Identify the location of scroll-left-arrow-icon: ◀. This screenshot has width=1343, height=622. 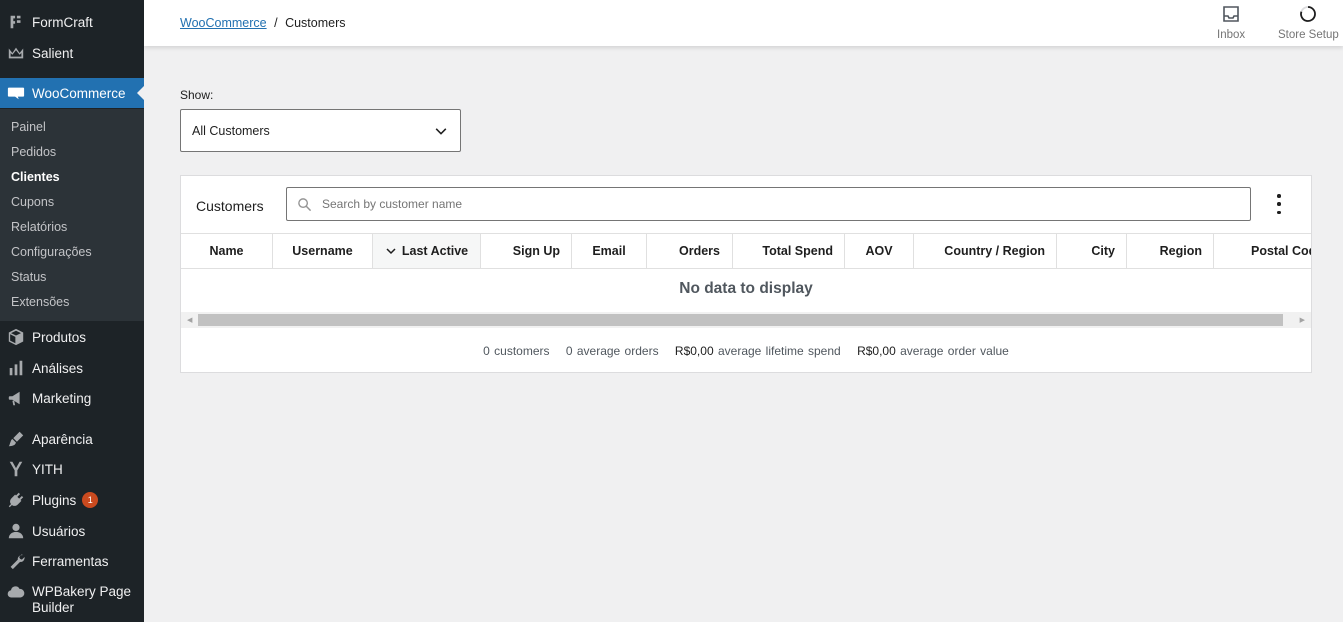
(189, 320).